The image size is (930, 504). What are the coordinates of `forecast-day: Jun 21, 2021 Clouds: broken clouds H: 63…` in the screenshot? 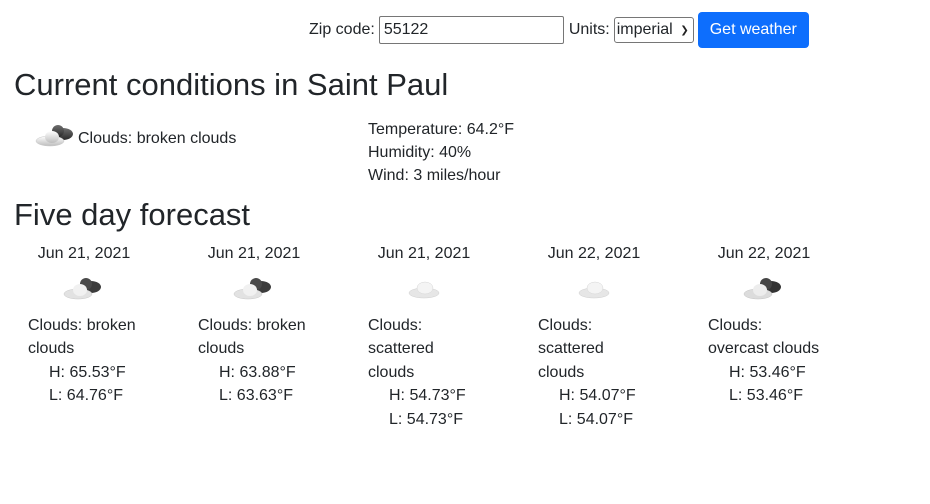 It's located at (283, 336).